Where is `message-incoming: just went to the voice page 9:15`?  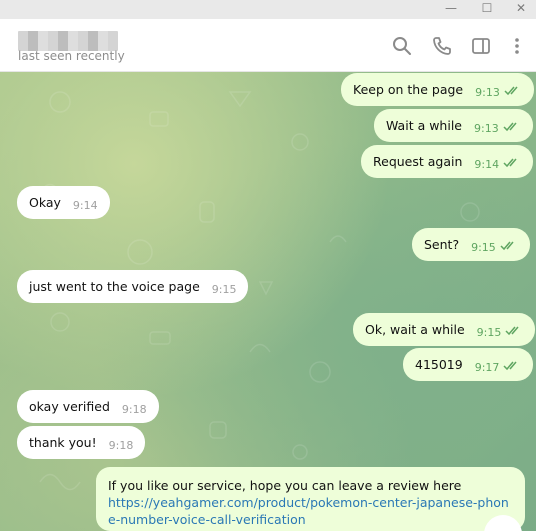 message-incoming: just went to the voice page 9:15 is located at coordinates (133, 286).